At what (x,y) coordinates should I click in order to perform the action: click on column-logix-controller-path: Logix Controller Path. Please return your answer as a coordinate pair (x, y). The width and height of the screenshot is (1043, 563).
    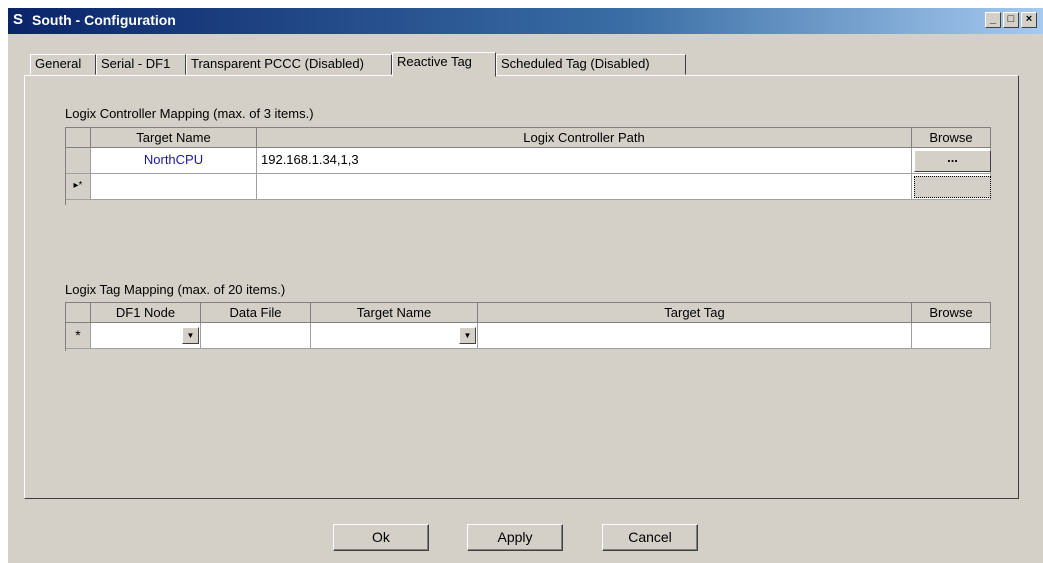
    Looking at the image, I should click on (584, 138).